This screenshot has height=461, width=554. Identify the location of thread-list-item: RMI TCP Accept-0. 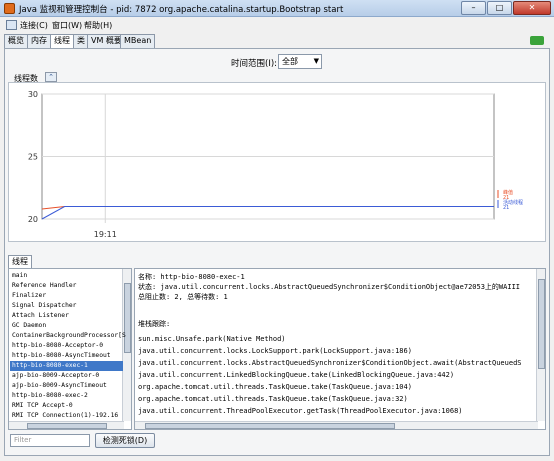
(66, 406).